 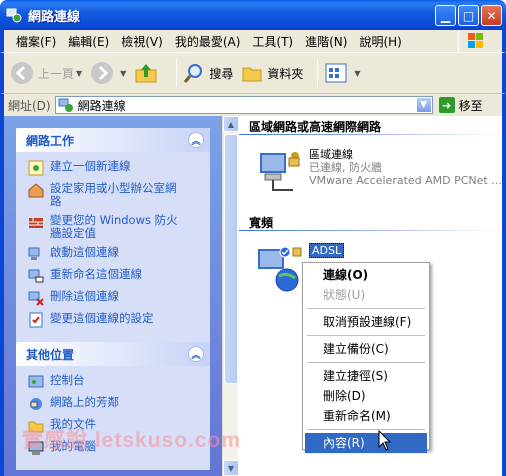 I want to click on folders-label: 資料夾, so click(x=285, y=73).